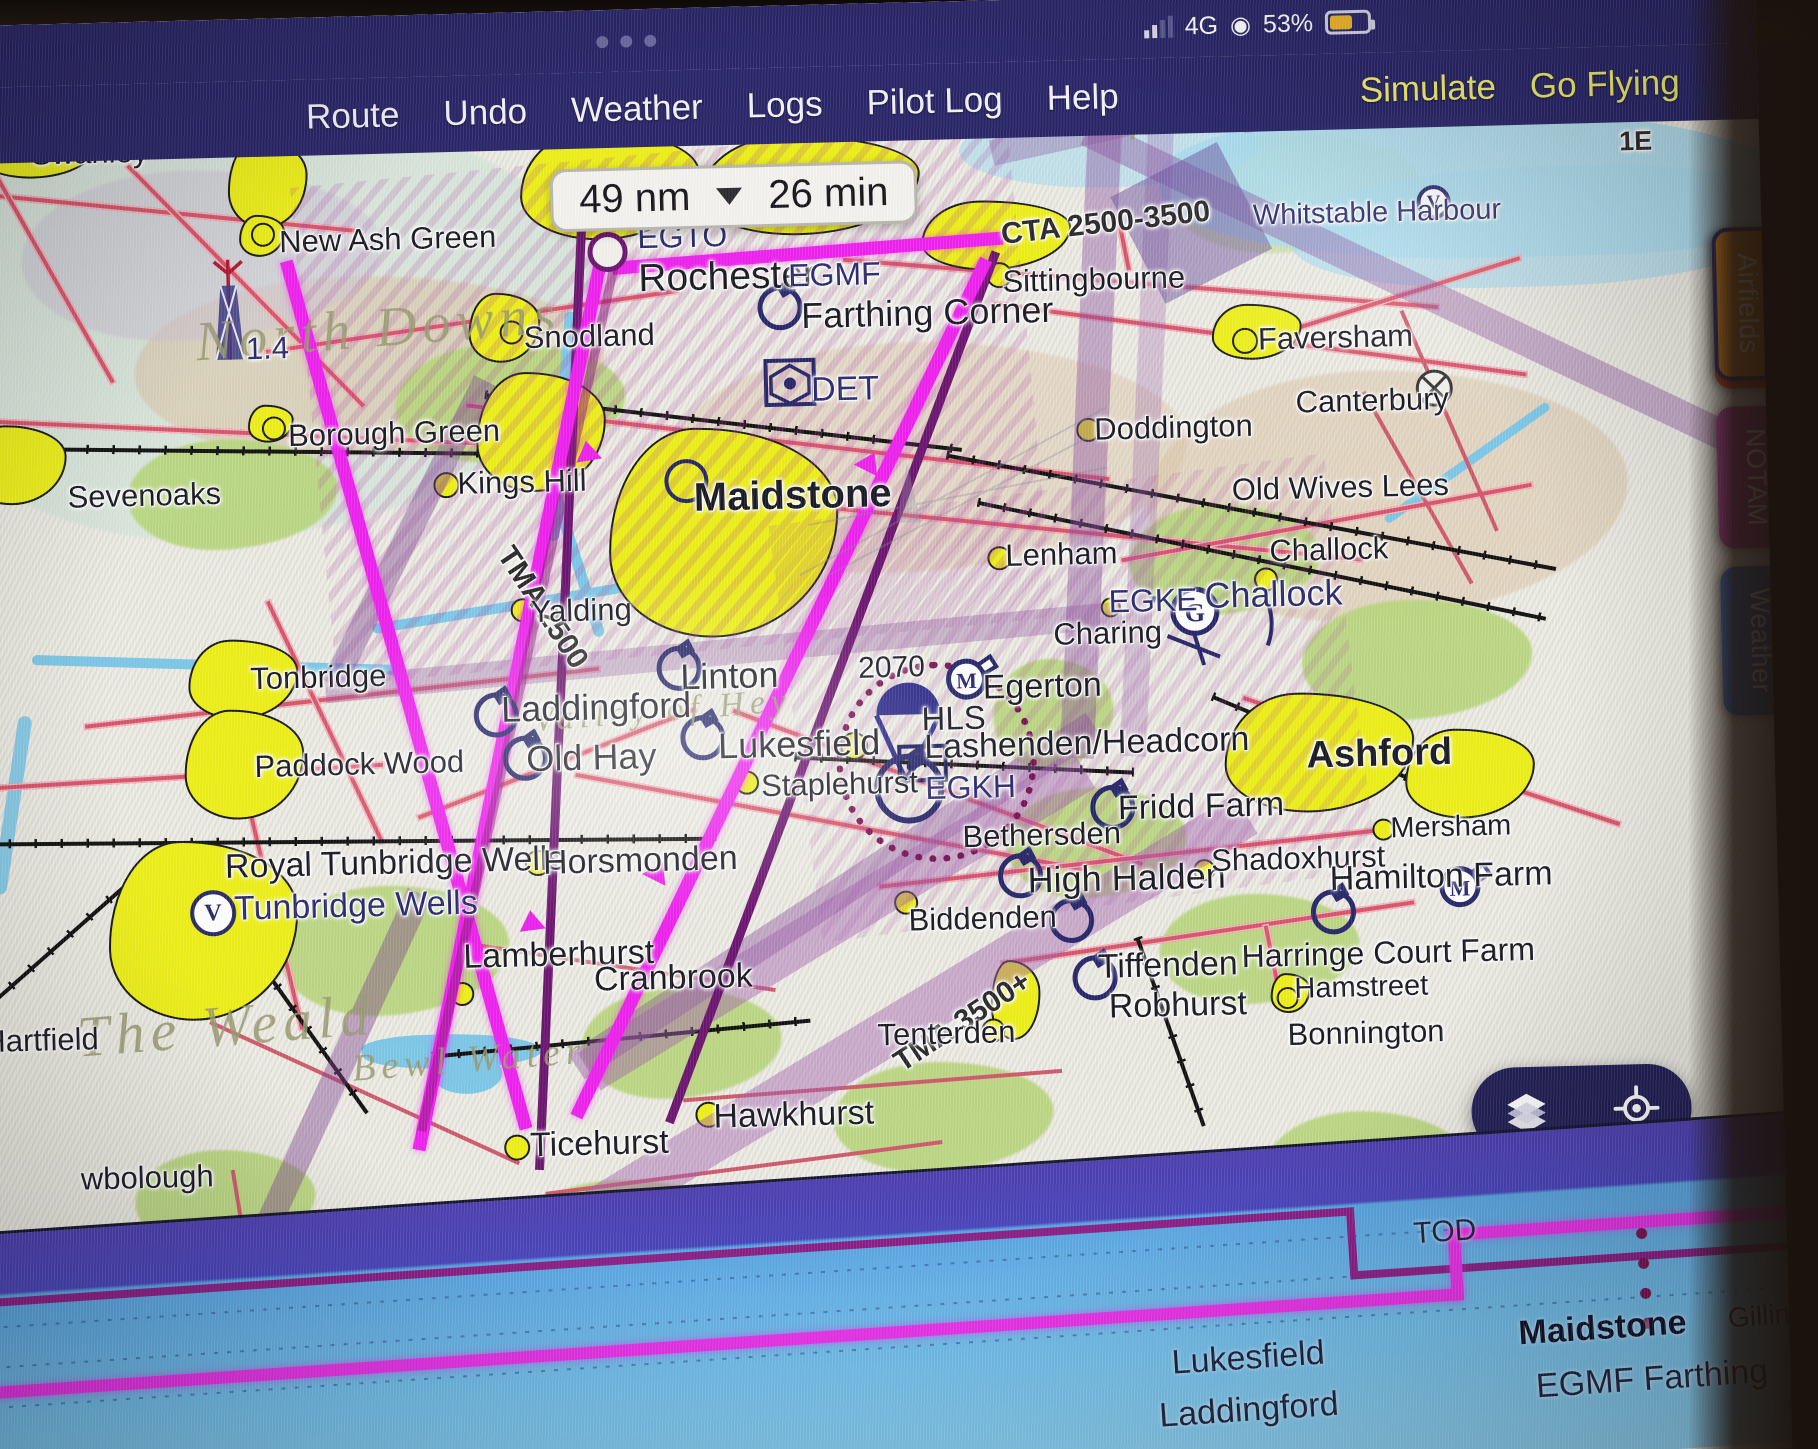  I want to click on map-label-tiffenden: Tiffenden, so click(1167, 965).